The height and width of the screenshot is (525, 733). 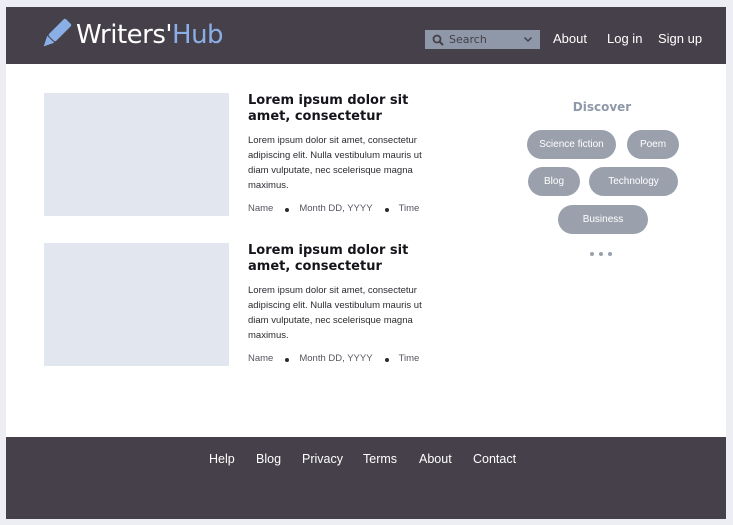 What do you see at coordinates (57, 32) in the screenshot?
I see `pencil-icon` at bounding box center [57, 32].